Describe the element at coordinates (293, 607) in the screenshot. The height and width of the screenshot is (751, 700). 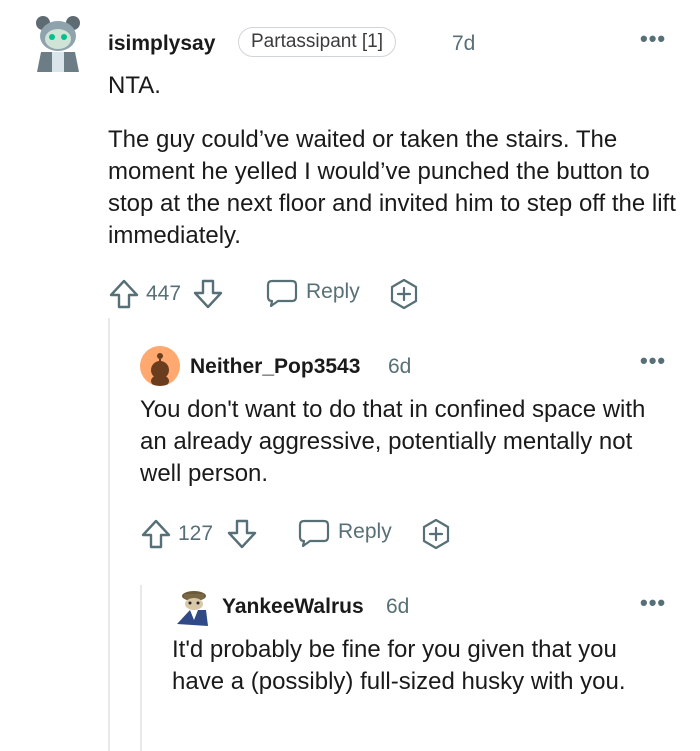
I see `comment-username: YankeeWalrus` at that location.